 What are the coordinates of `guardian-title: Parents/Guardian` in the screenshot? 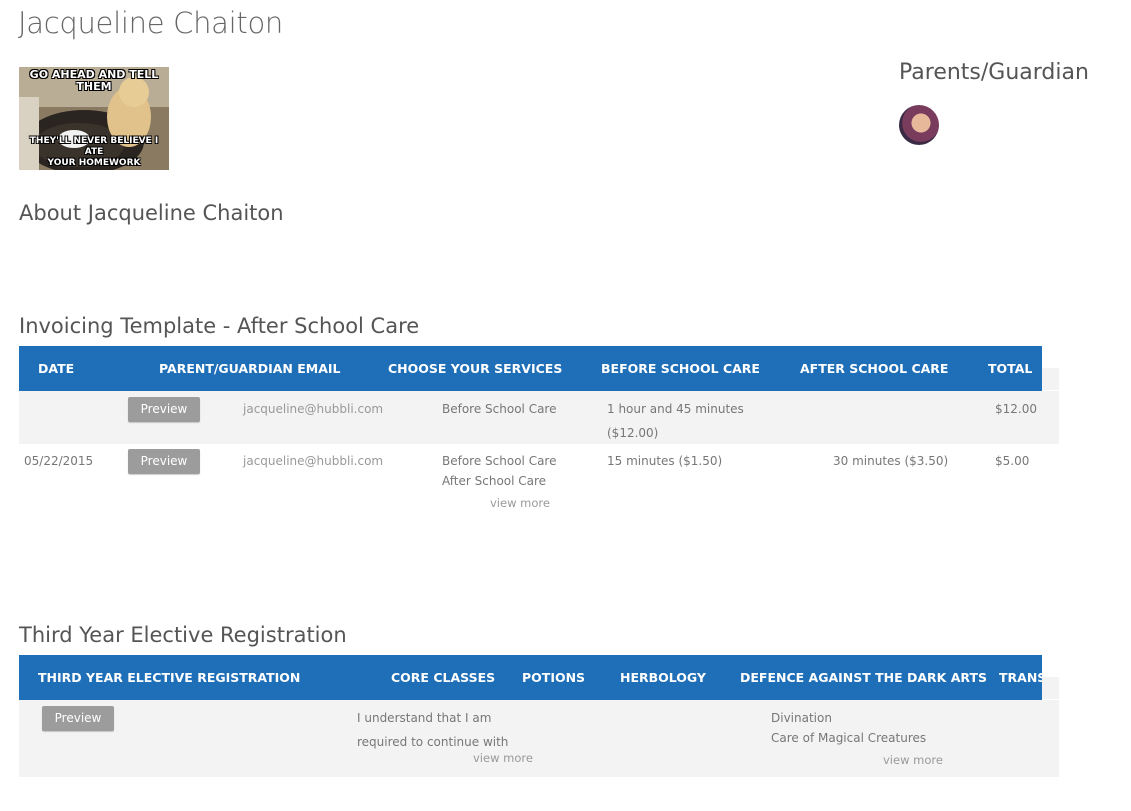 It's located at (994, 72).